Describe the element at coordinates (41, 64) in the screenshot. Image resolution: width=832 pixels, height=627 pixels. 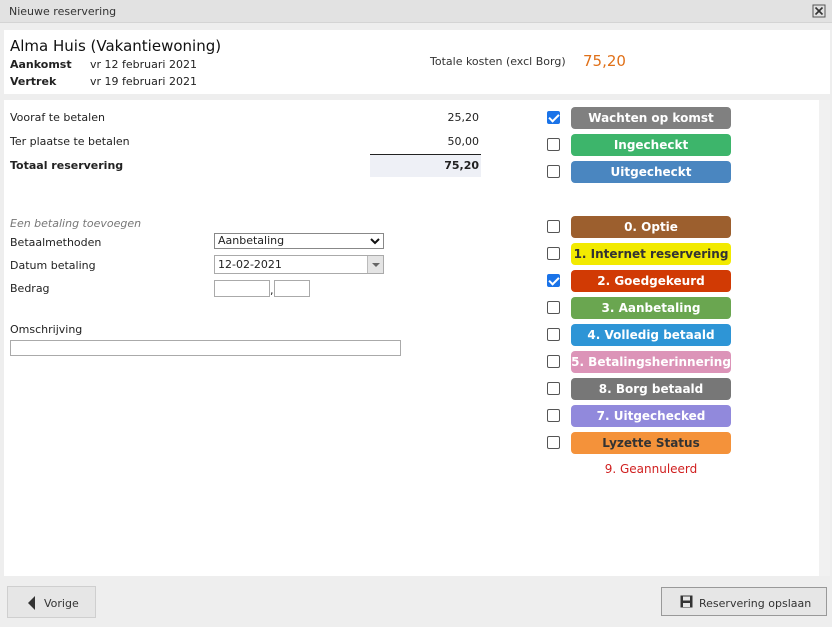
I see `arrival-label: Aankomst` at that location.